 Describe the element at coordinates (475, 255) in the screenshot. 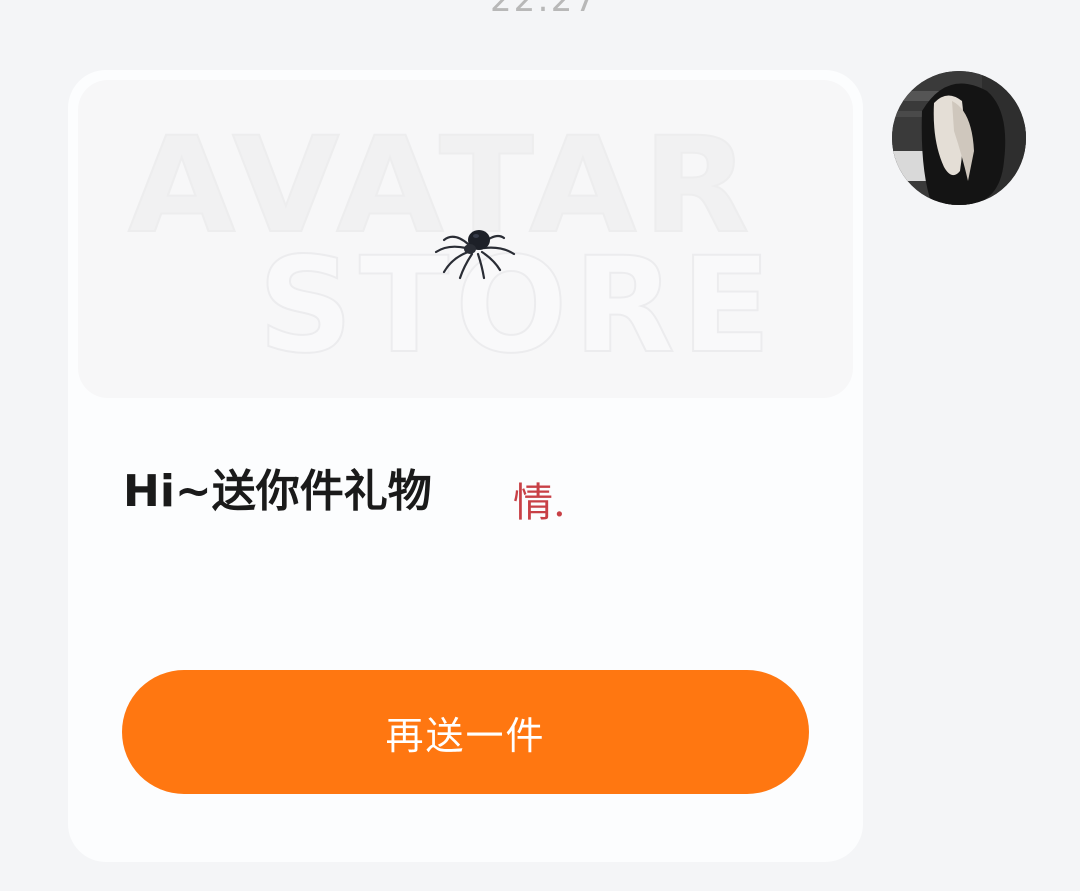

I see `spider-icon` at that location.